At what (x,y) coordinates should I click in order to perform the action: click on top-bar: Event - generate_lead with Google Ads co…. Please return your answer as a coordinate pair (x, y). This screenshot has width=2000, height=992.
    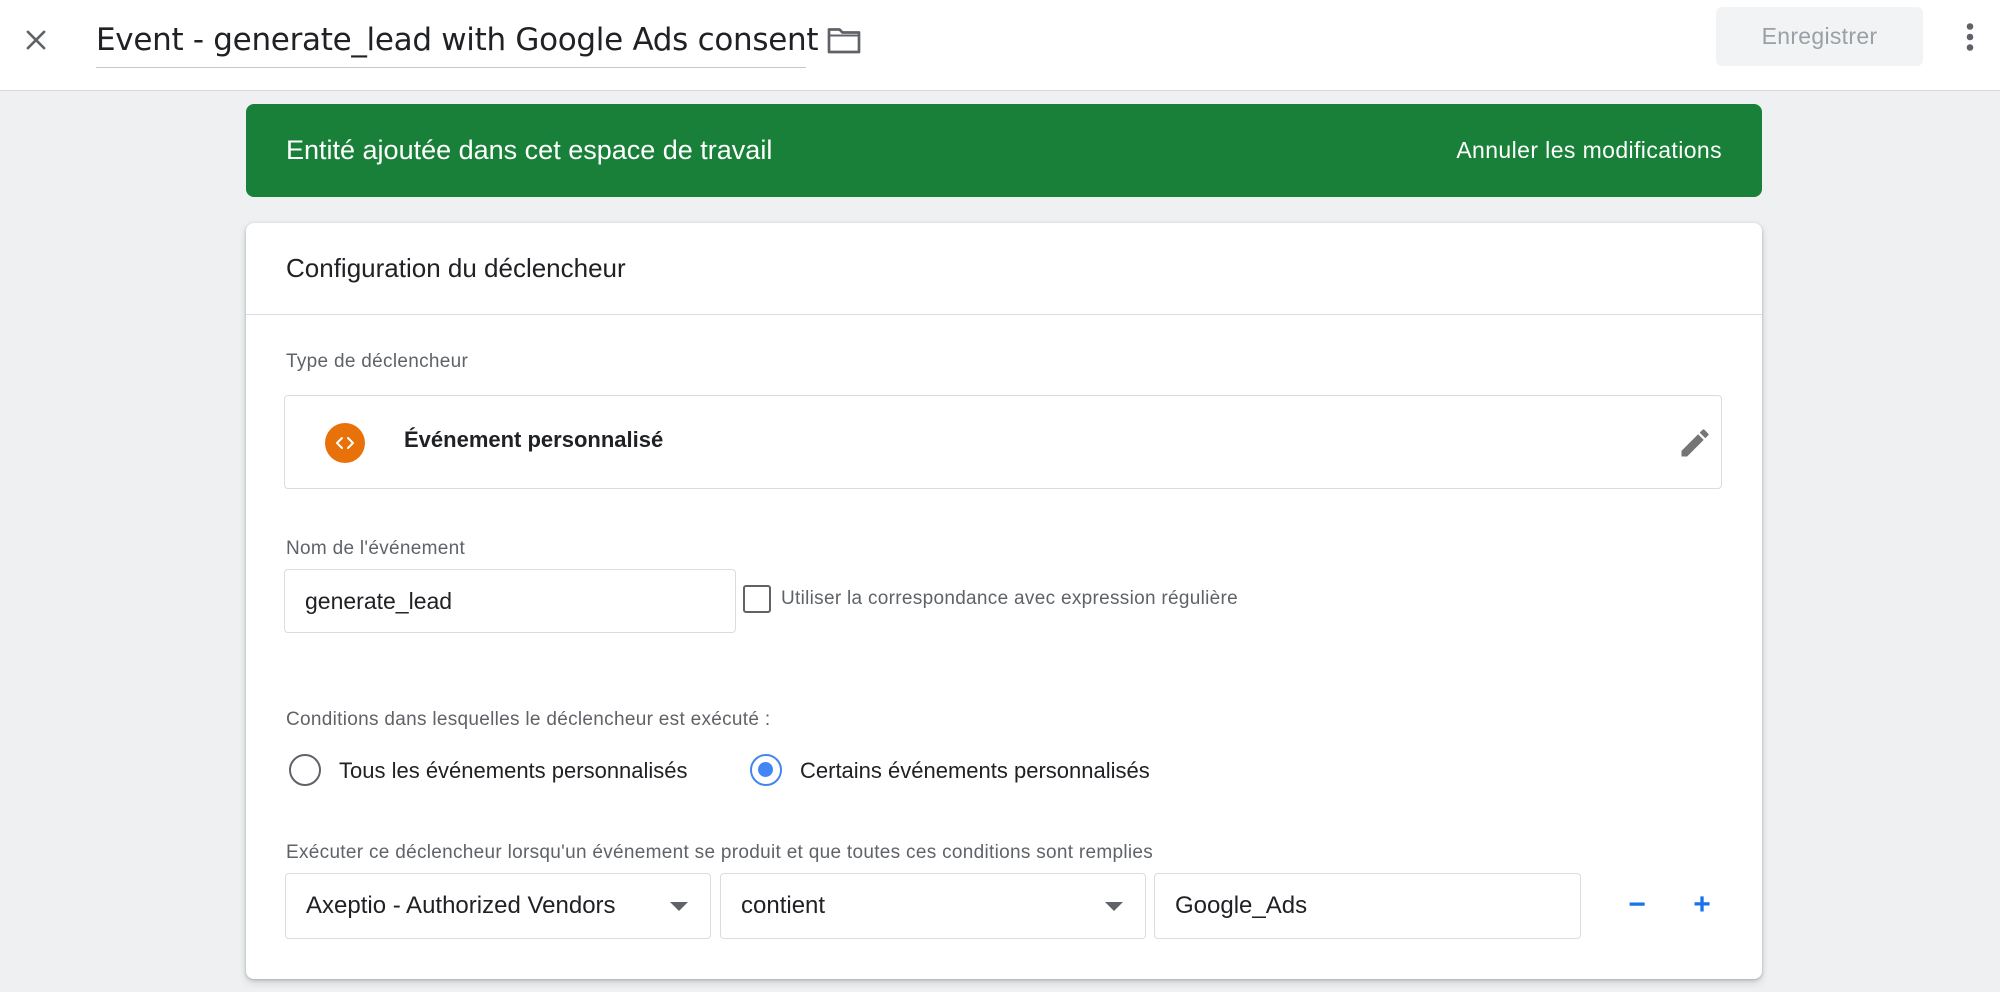
    Looking at the image, I should click on (1000, 45).